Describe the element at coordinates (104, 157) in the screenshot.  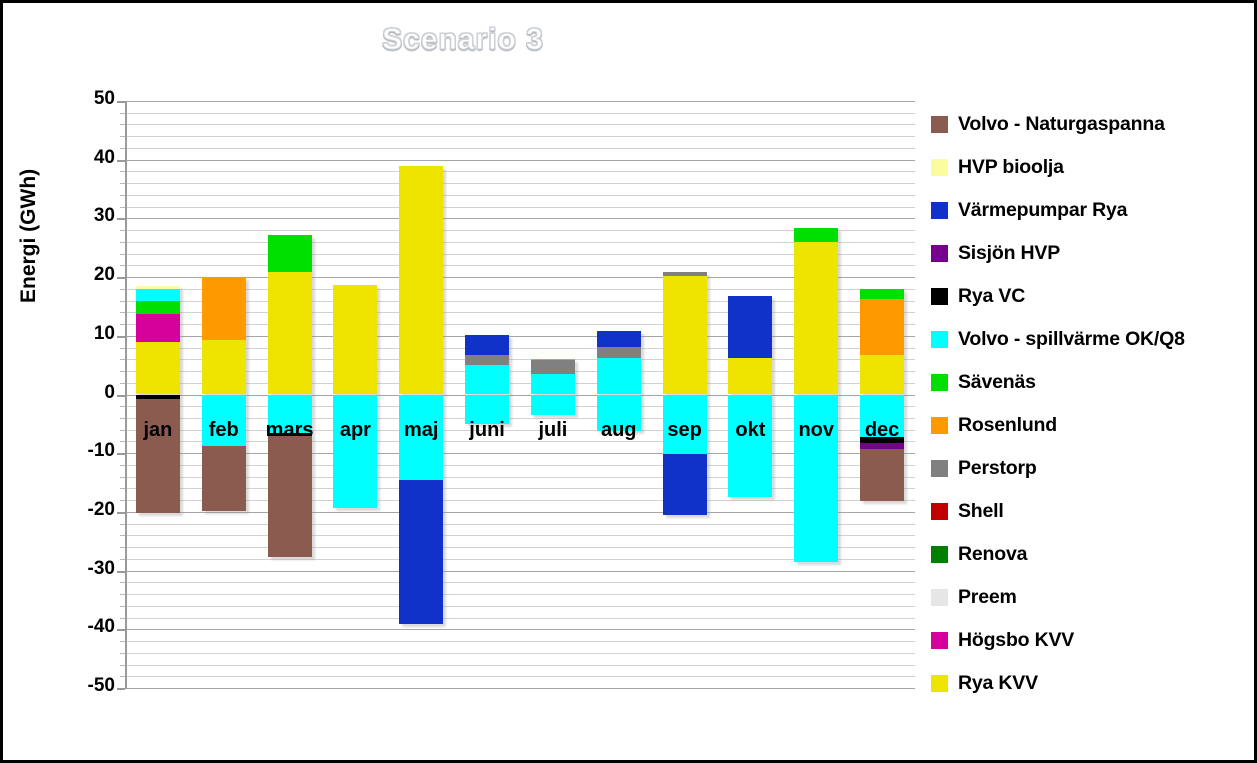
I see `y-axis-tick-label: 40` at that location.